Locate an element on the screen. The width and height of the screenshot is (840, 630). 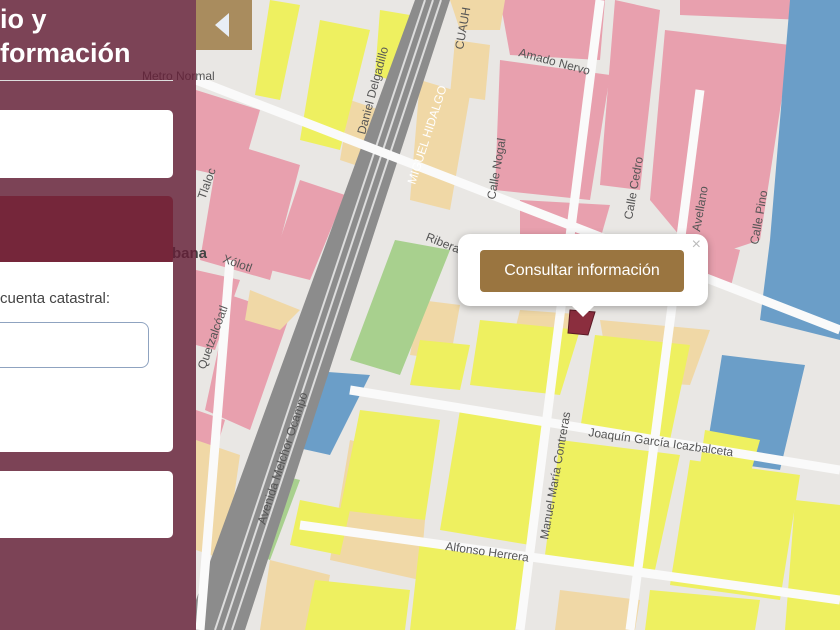
chevron-left-icon is located at coordinates (222, 25).